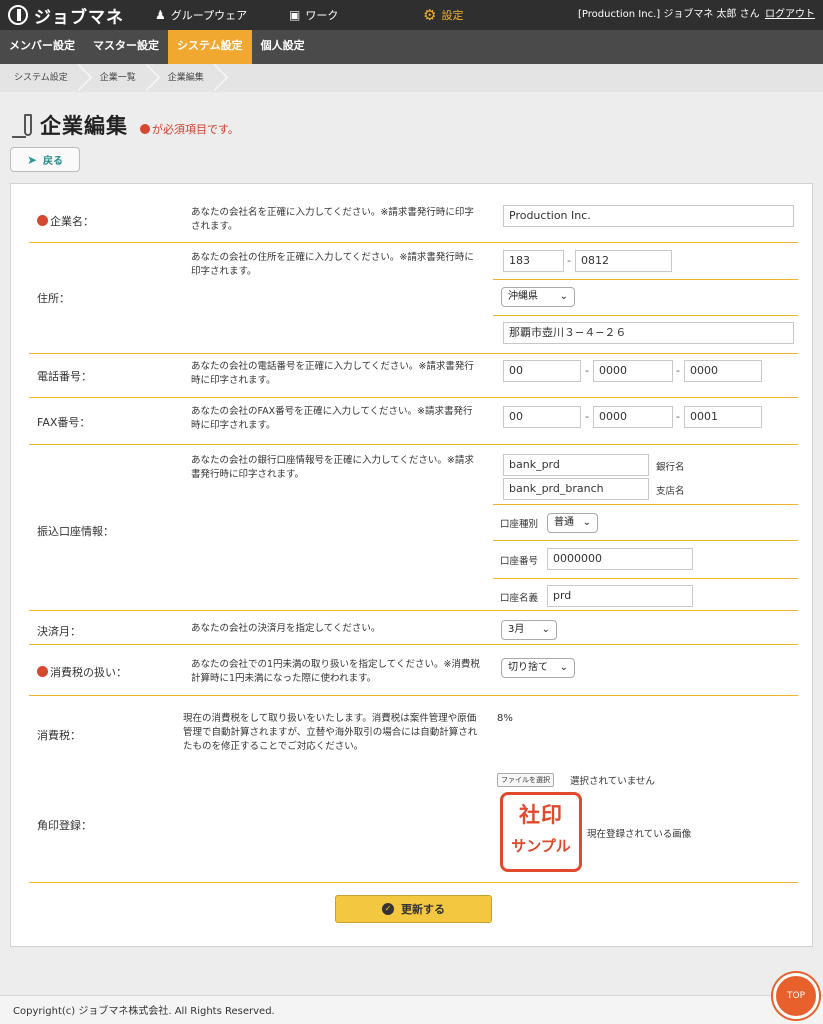 The width and height of the screenshot is (823, 1024). What do you see at coordinates (569, 260) in the screenshot?
I see `zip-dash: -` at bounding box center [569, 260].